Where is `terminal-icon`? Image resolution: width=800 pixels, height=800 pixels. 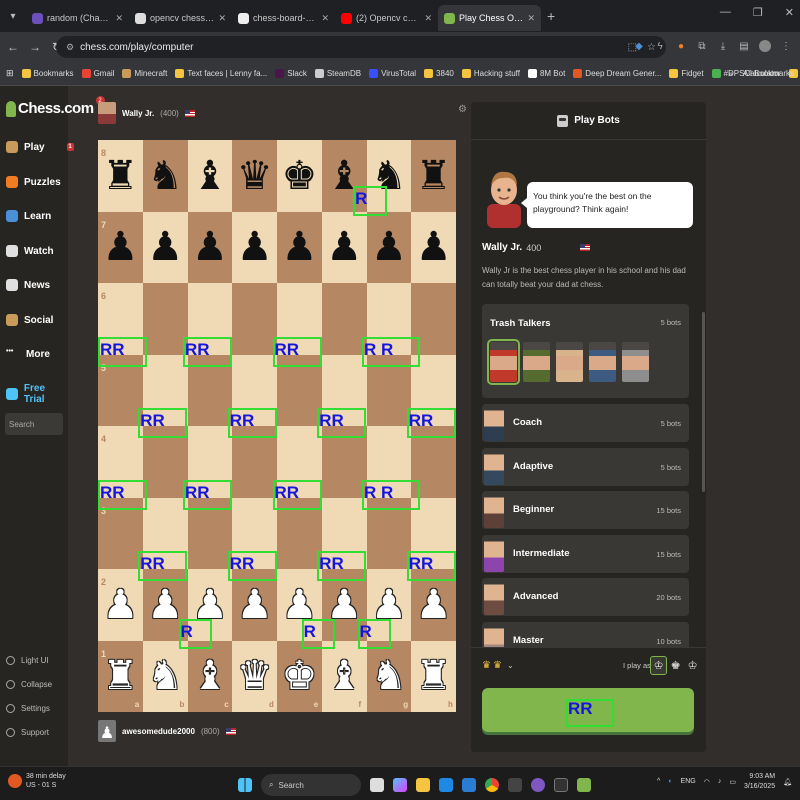 terminal-icon is located at coordinates (561, 785).